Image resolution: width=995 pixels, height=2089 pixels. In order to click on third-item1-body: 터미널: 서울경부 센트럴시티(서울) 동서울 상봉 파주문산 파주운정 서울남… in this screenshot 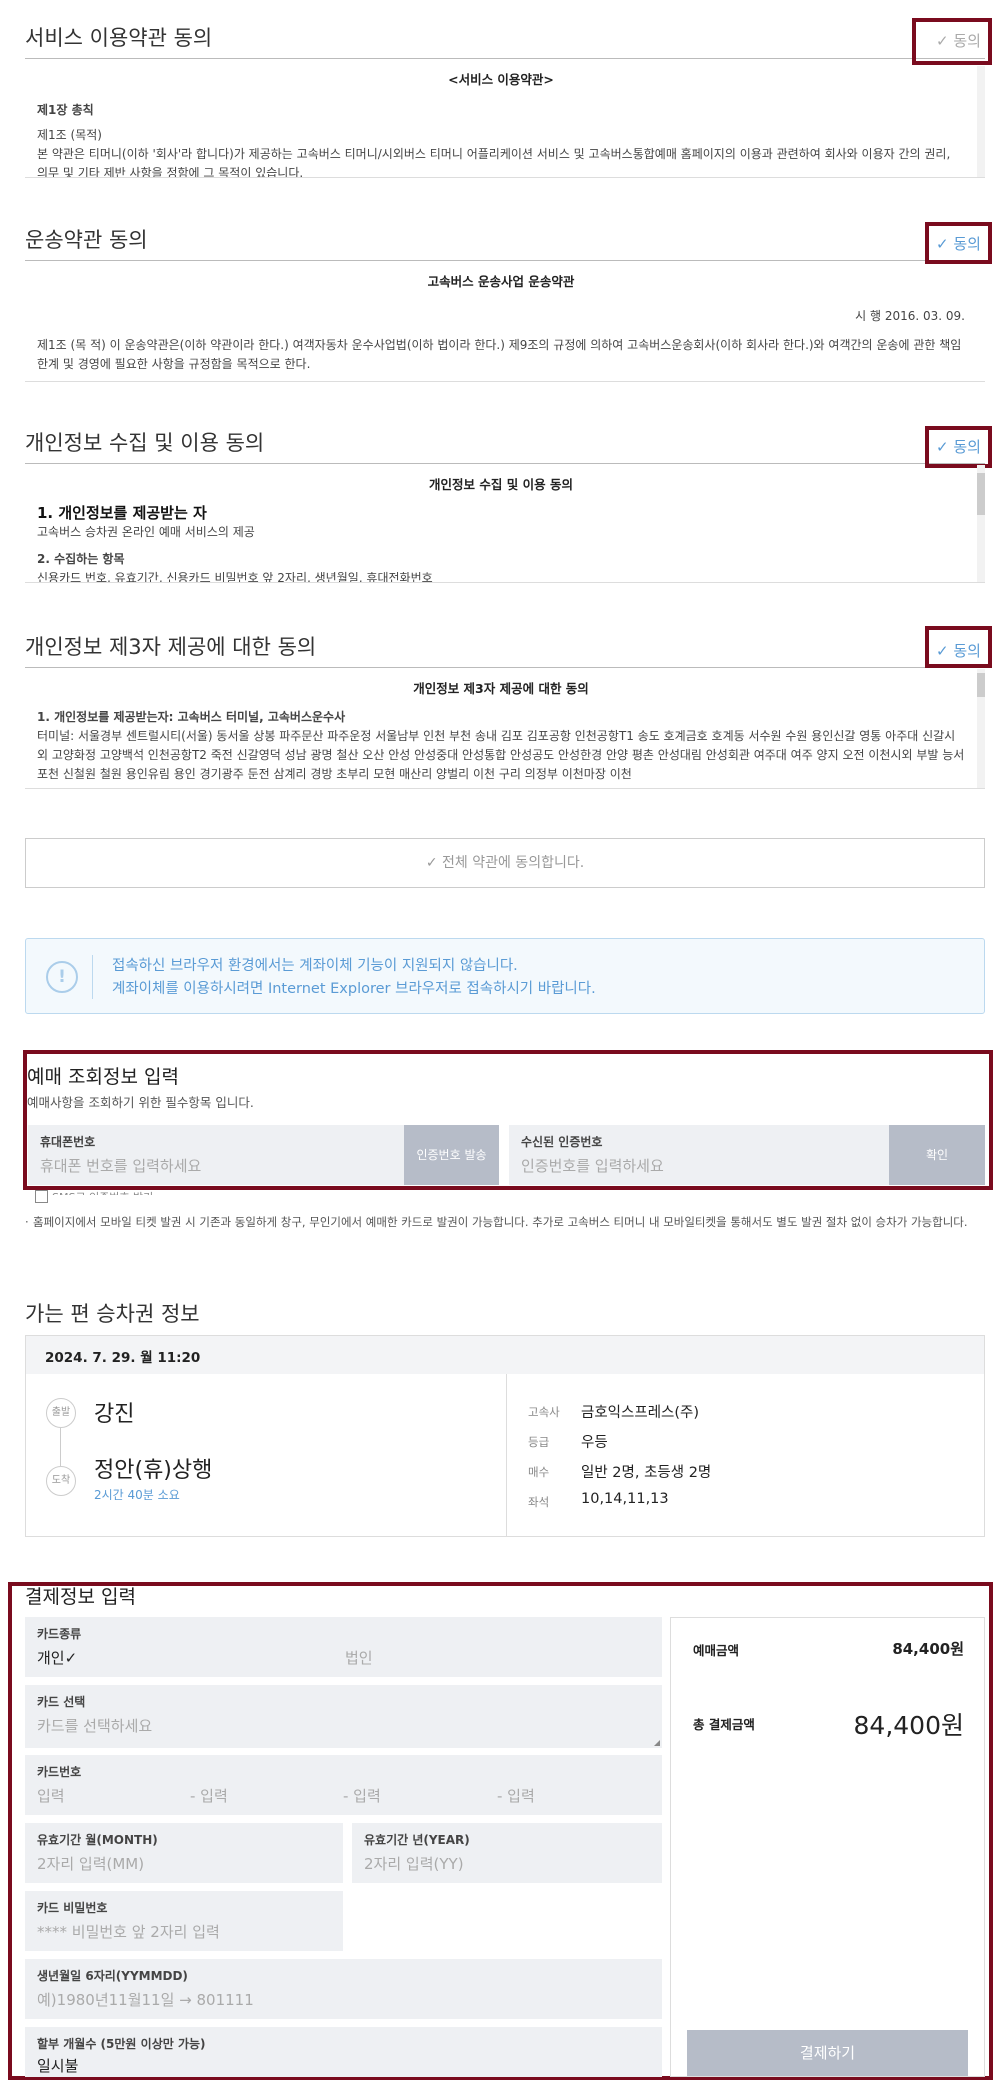, I will do `click(501, 755)`.